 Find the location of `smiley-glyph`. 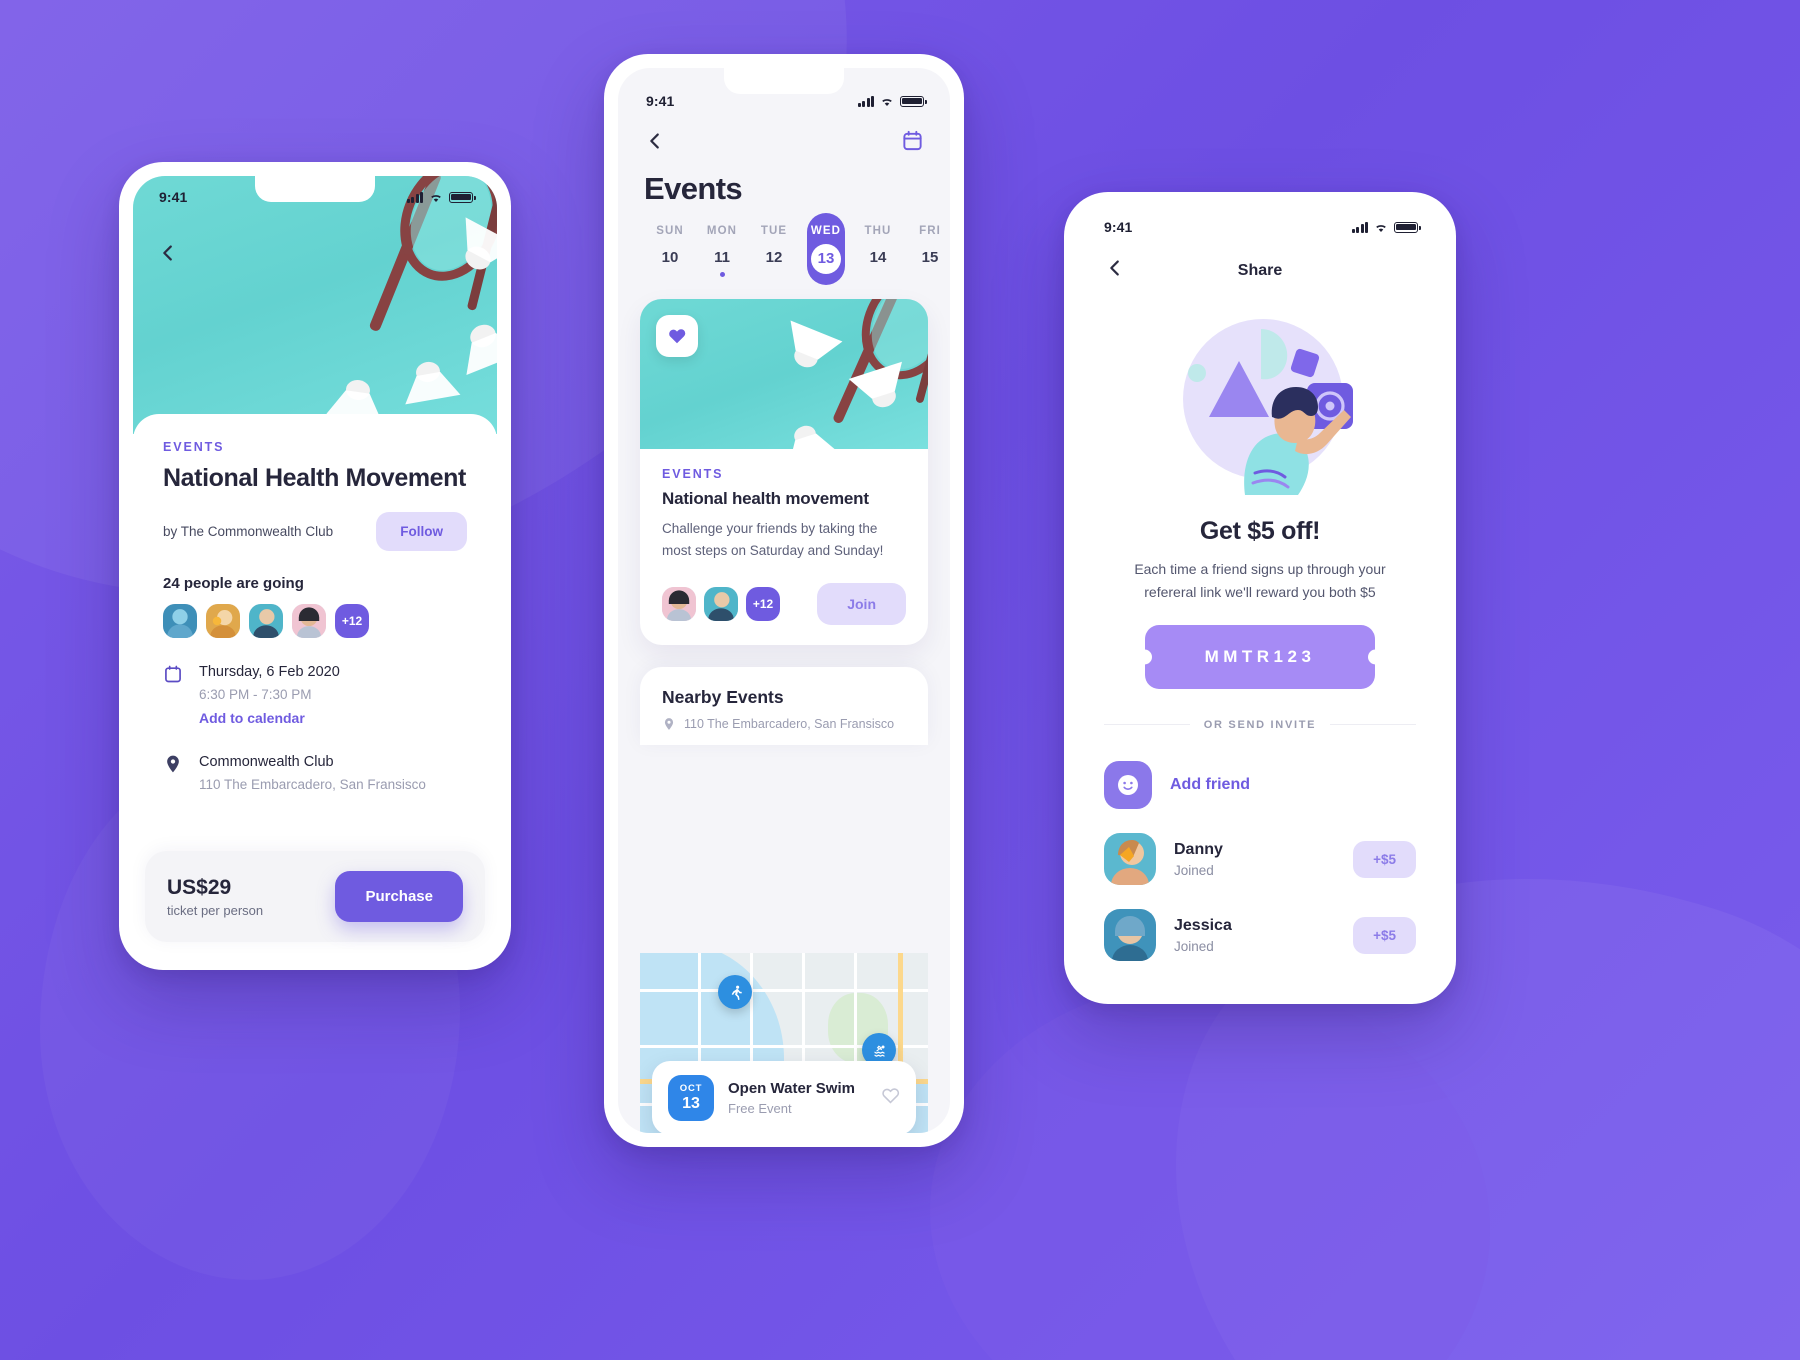

smiley-glyph is located at coordinates (1128, 785).